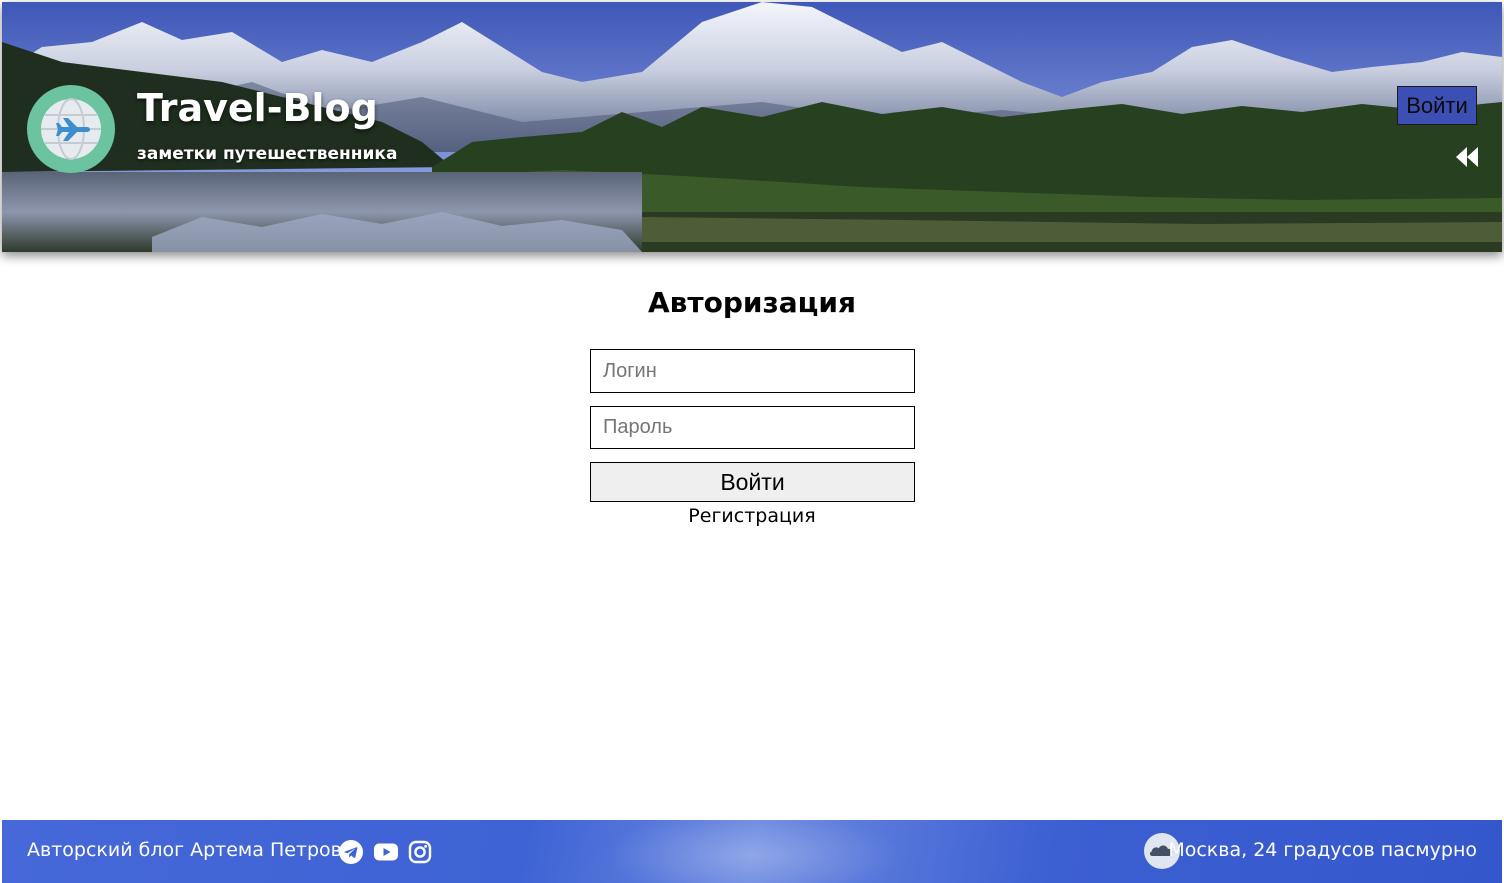 The height and width of the screenshot is (883, 1504). I want to click on instagram-icon, so click(420, 852).